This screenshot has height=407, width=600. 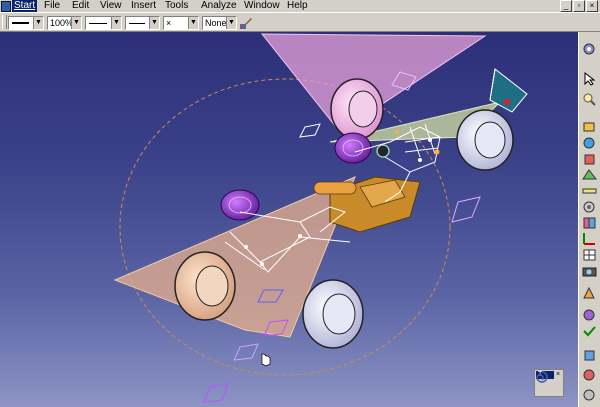 I want to click on menu-view: View, so click(x=111, y=6).